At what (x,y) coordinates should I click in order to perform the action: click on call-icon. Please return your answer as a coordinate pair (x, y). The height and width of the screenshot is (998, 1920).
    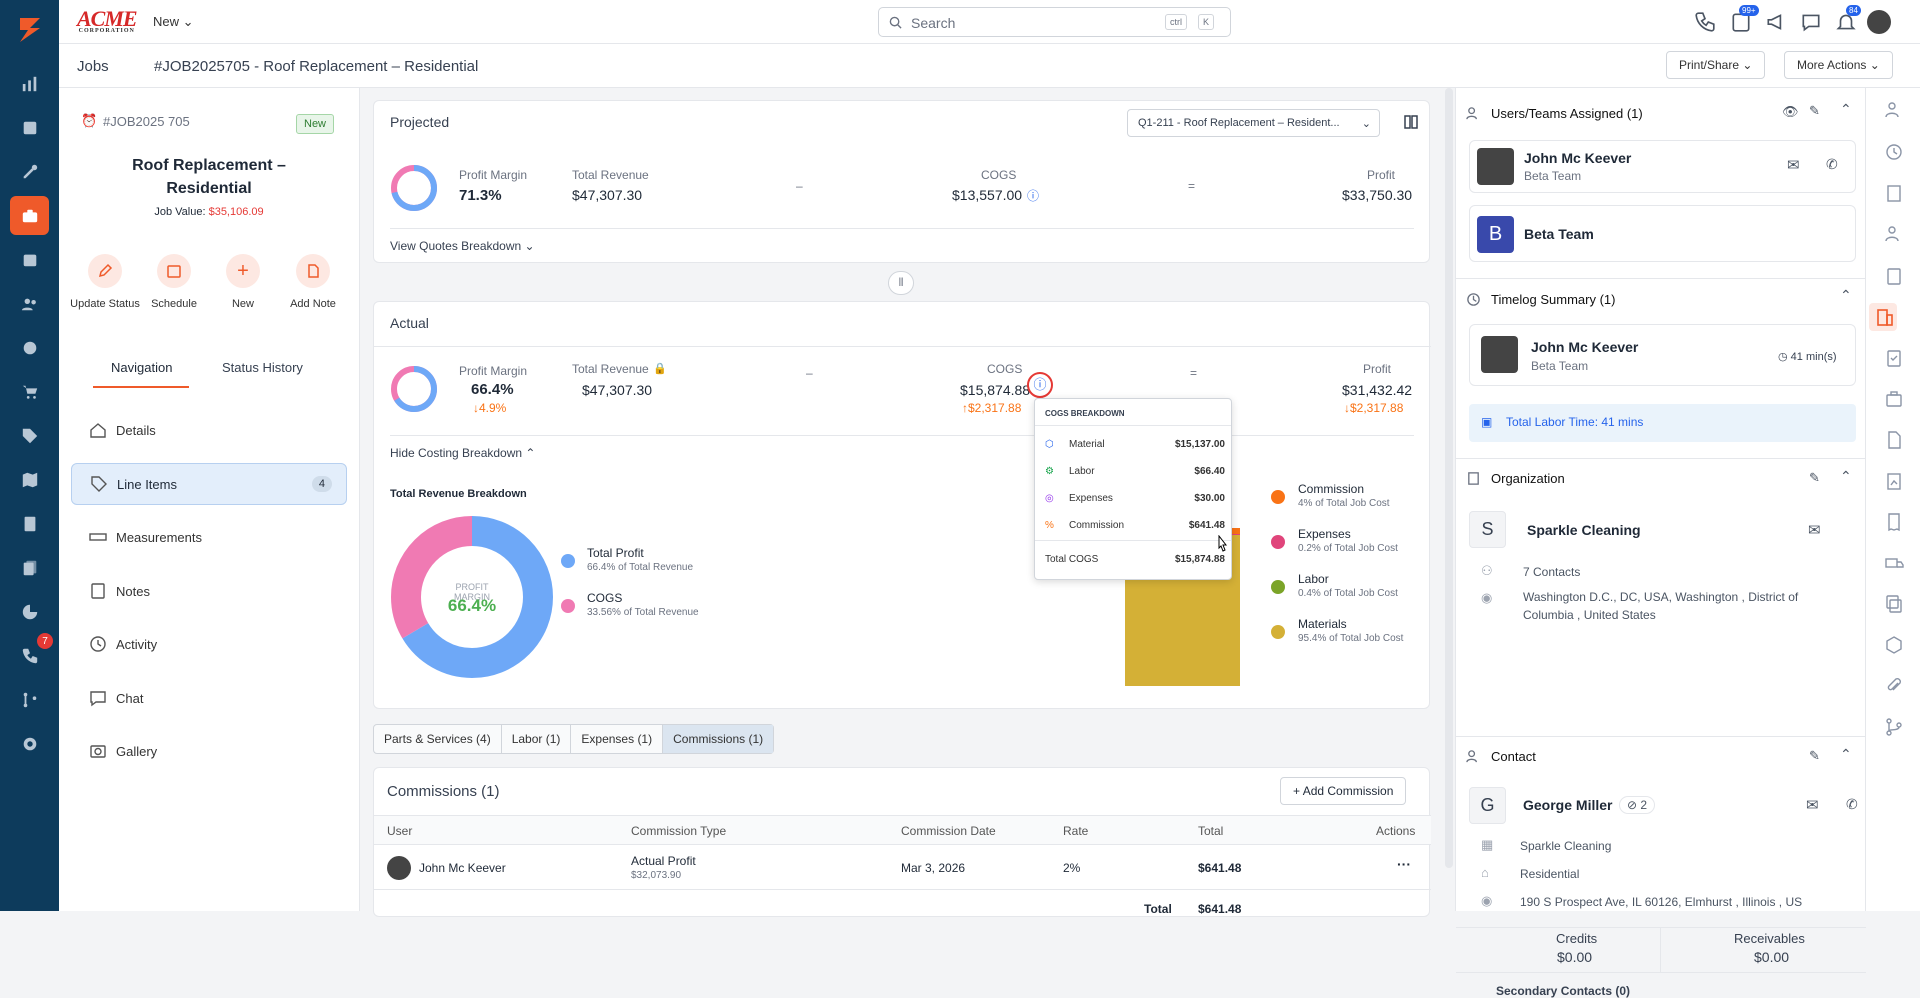
    Looking at the image, I should click on (1705, 22).